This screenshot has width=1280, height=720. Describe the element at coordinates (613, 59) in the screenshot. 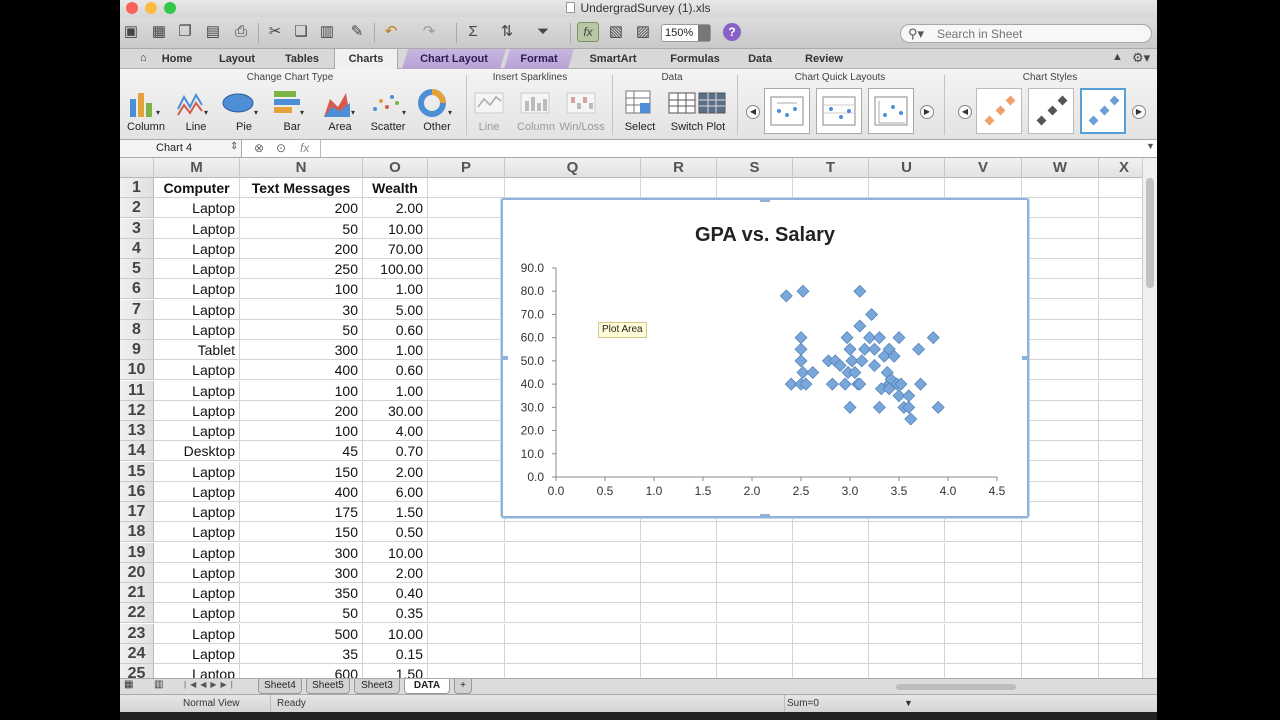

I see `tab-smartart: SmartArt` at that location.